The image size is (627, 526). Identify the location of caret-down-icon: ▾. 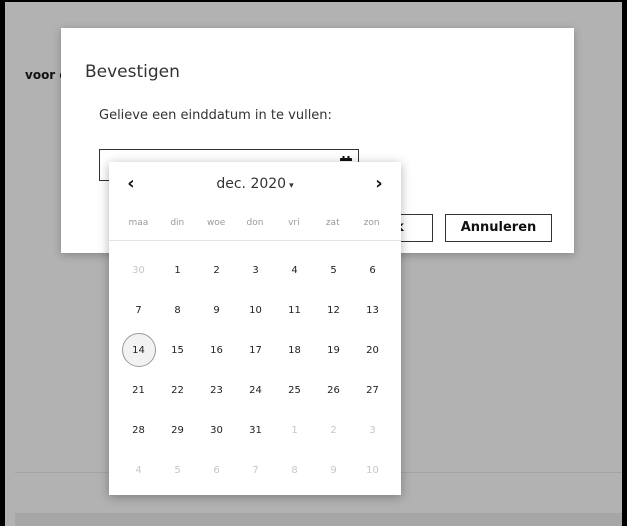
(291, 186).